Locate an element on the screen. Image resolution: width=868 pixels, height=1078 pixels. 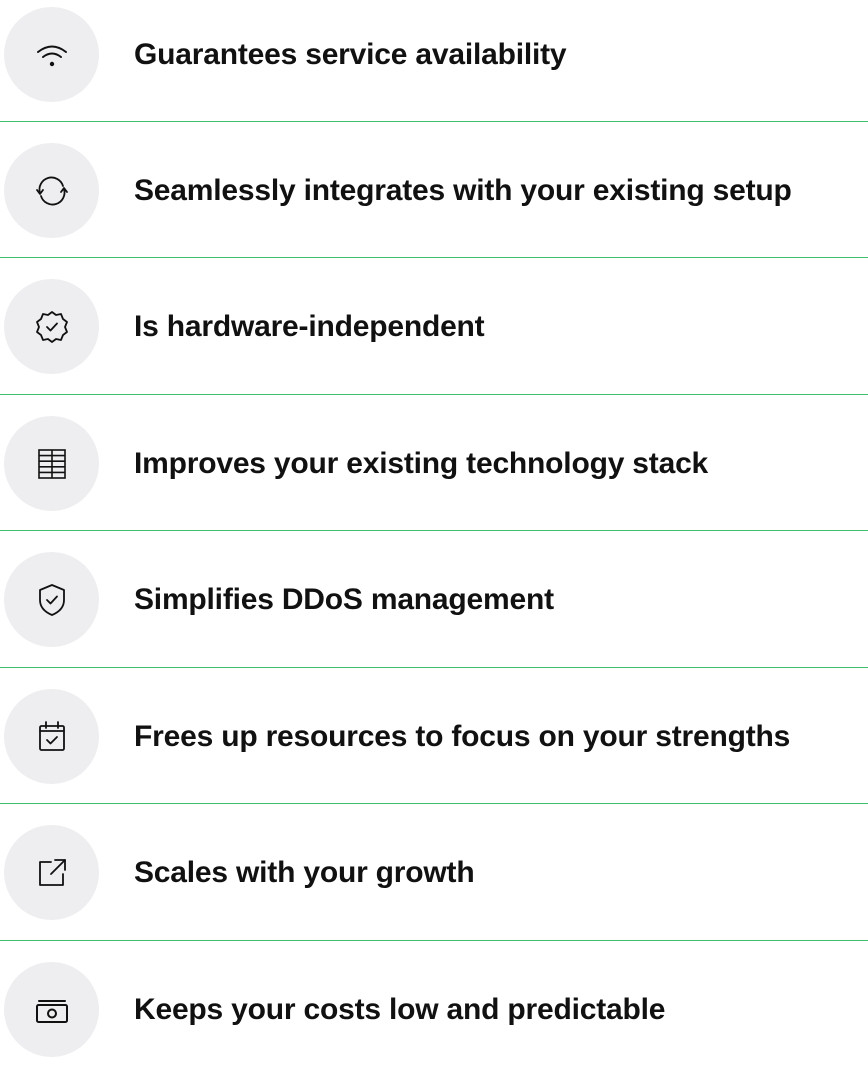
shield-check-icon is located at coordinates (51, 599).